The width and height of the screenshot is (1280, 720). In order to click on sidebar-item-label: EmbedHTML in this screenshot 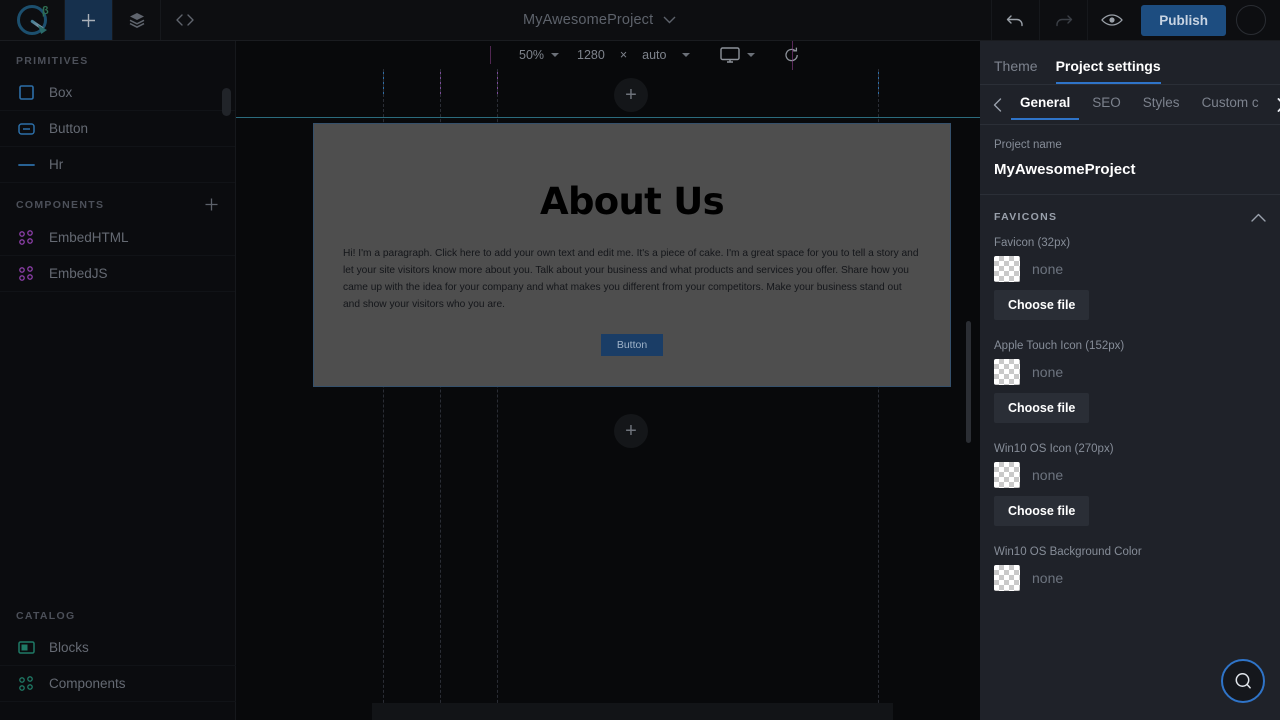, I will do `click(89, 237)`.